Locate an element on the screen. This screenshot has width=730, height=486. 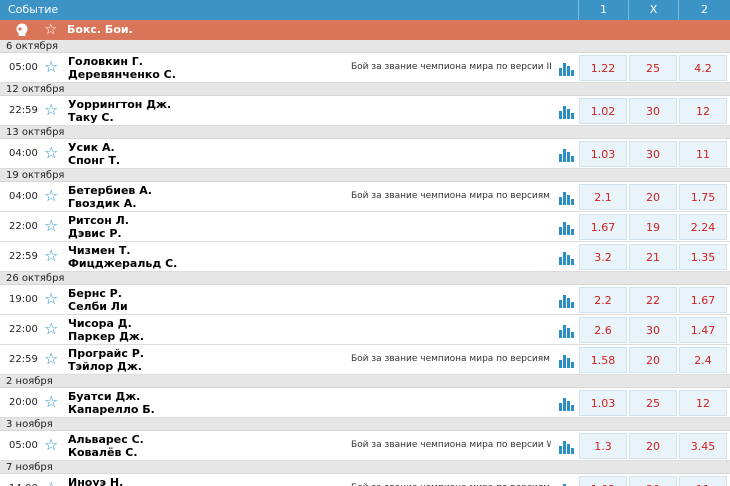
event-participants: Бернс Р. Селби Ли is located at coordinates (98, 300).